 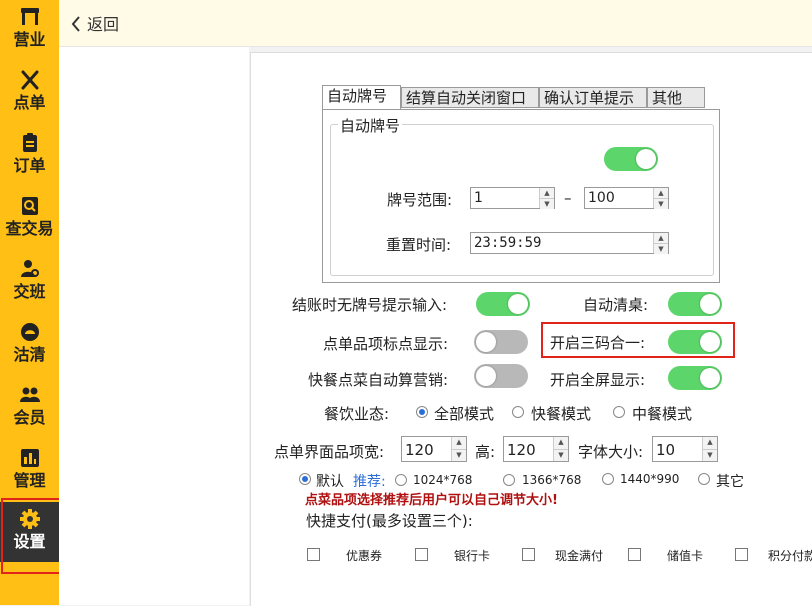 I want to click on res-other-radio, so click(x=704, y=479).